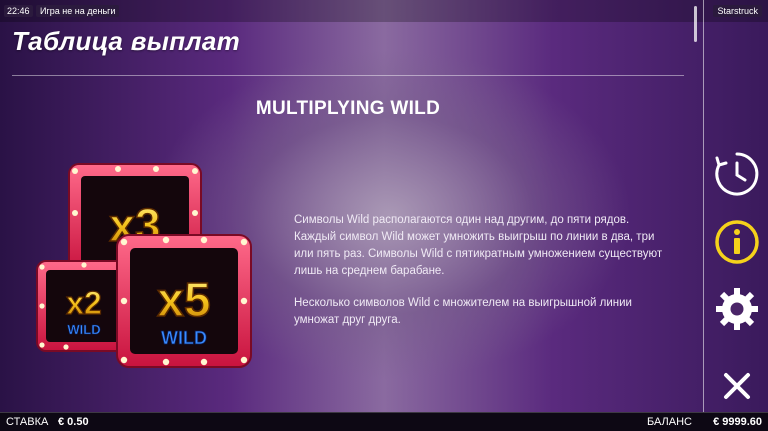 This screenshot has height=431, width=768. Describe the element at coordinates (348, 108) in the screenshot. I see `section-heading: MULTIPLYING WILD` at that location.